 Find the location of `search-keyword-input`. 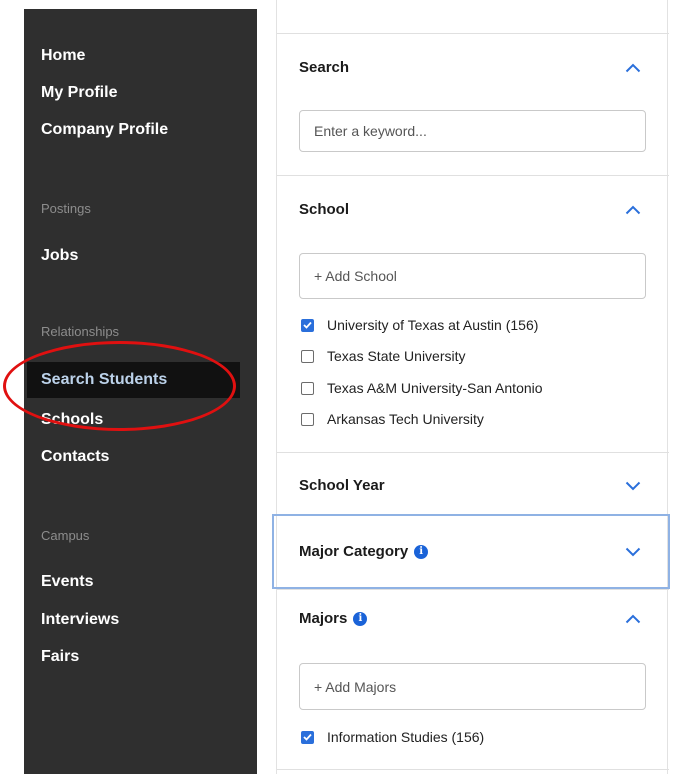

search-keyword-input is located at coordinates (472, 131).